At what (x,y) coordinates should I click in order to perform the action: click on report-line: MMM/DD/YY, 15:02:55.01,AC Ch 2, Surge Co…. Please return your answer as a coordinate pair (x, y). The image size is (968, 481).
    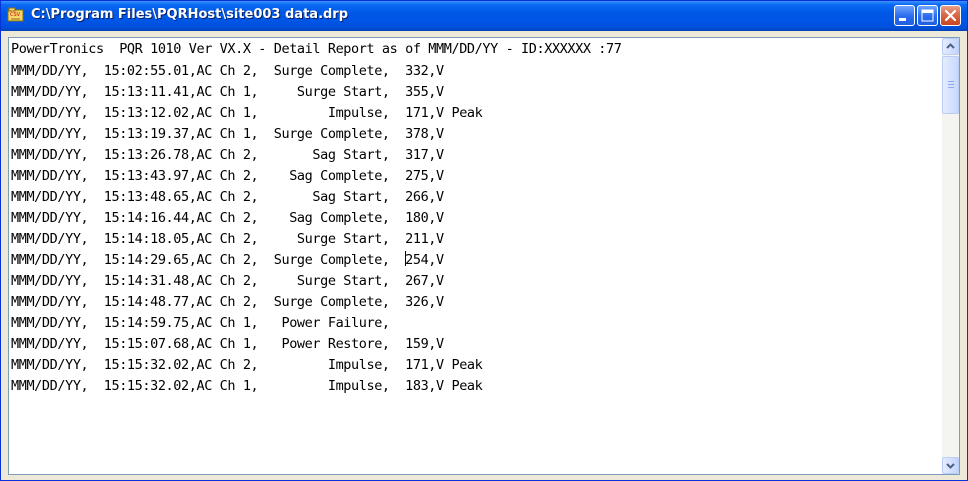
    Looking at the image, I should click on (227, 71).